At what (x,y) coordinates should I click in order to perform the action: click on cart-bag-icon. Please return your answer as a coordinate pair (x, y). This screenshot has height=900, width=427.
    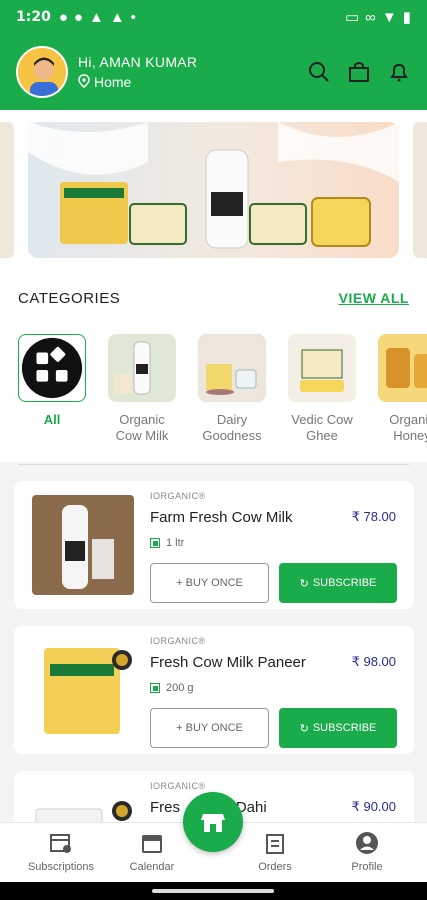
    Looking at the image, I should click on (359, 72).